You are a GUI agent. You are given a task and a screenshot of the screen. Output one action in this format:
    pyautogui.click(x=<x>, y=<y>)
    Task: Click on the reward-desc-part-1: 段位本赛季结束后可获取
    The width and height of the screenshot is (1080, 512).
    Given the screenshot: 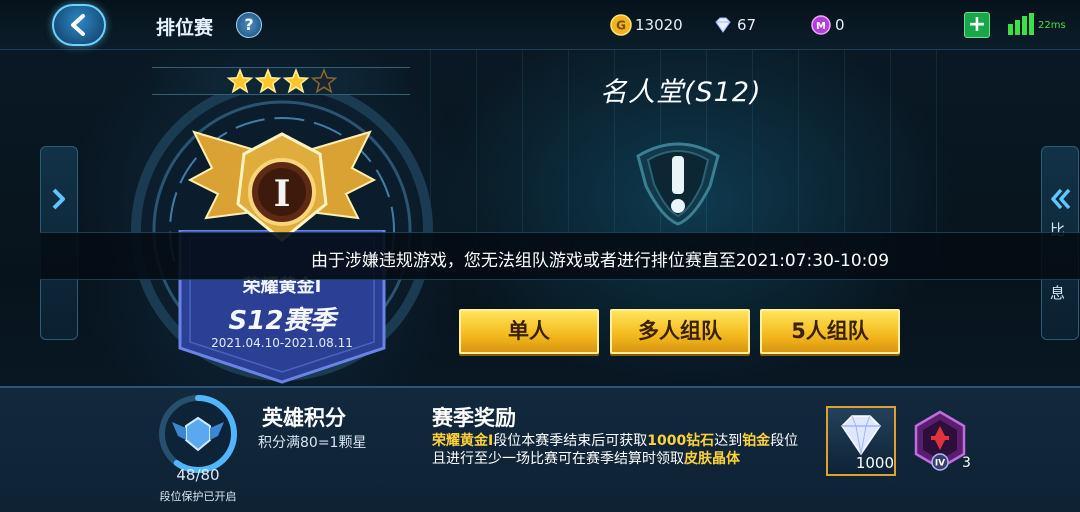 What is the action you would take?
    pyautogui.click(x=570, y=441)
    